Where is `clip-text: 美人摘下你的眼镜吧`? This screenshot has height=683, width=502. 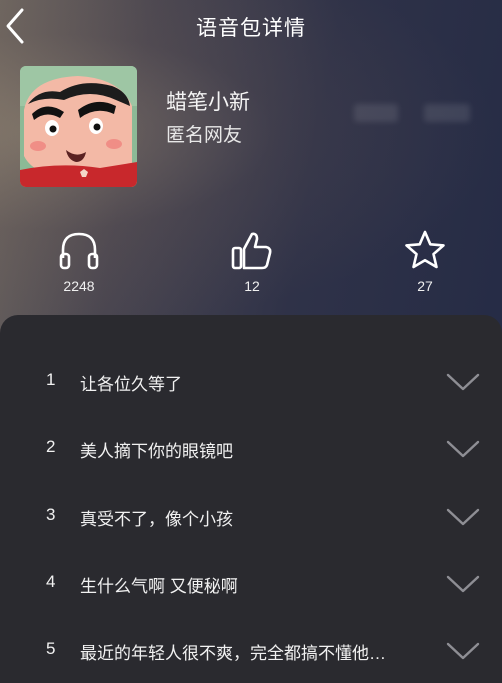
clip-text: 美人摘下你的眼镜吧 is located at coordinates (156, 451).